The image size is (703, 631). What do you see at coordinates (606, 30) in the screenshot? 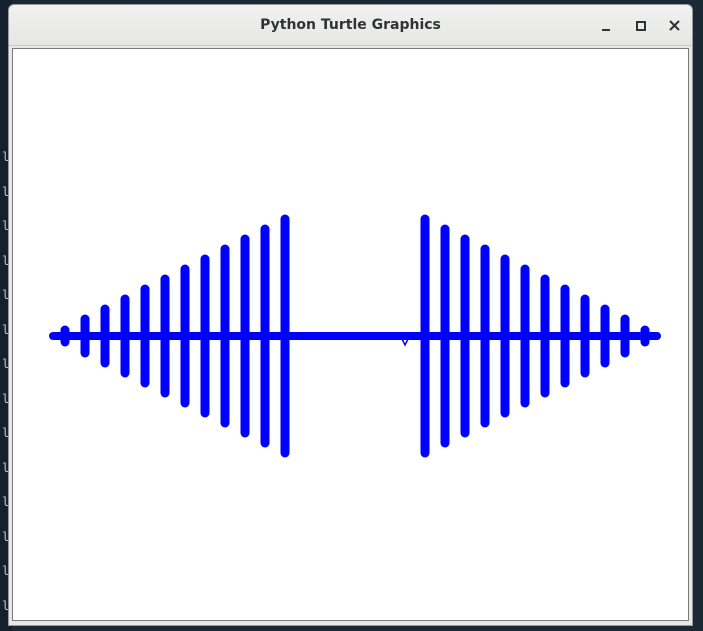
I see `minimize-icon` at bounding box center [606, 30].